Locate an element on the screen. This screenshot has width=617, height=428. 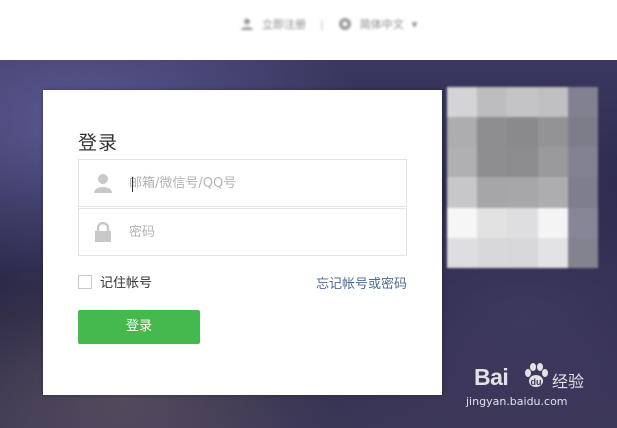
username-field is located at coordinates (242, 183).